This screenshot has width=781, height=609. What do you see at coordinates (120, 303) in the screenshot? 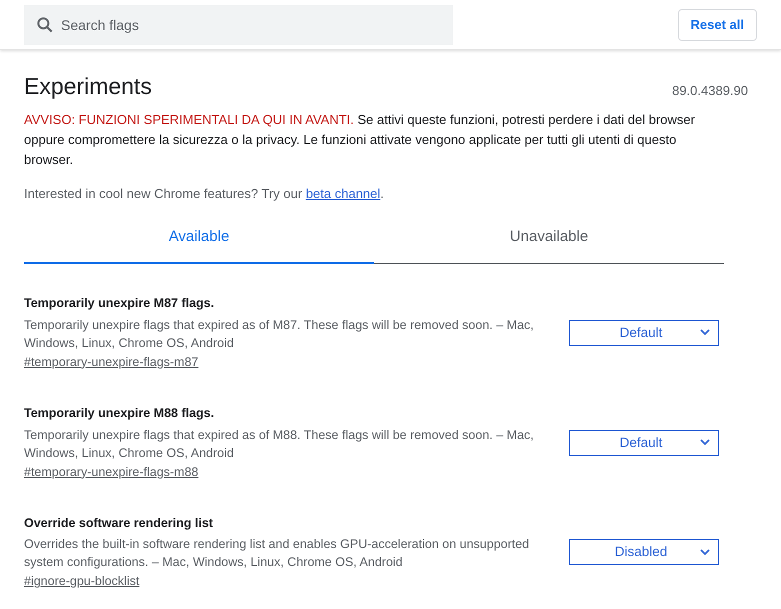
I see `flag-title: Temporarily unexpire M87 flags.` at bounding box center [120, 303].